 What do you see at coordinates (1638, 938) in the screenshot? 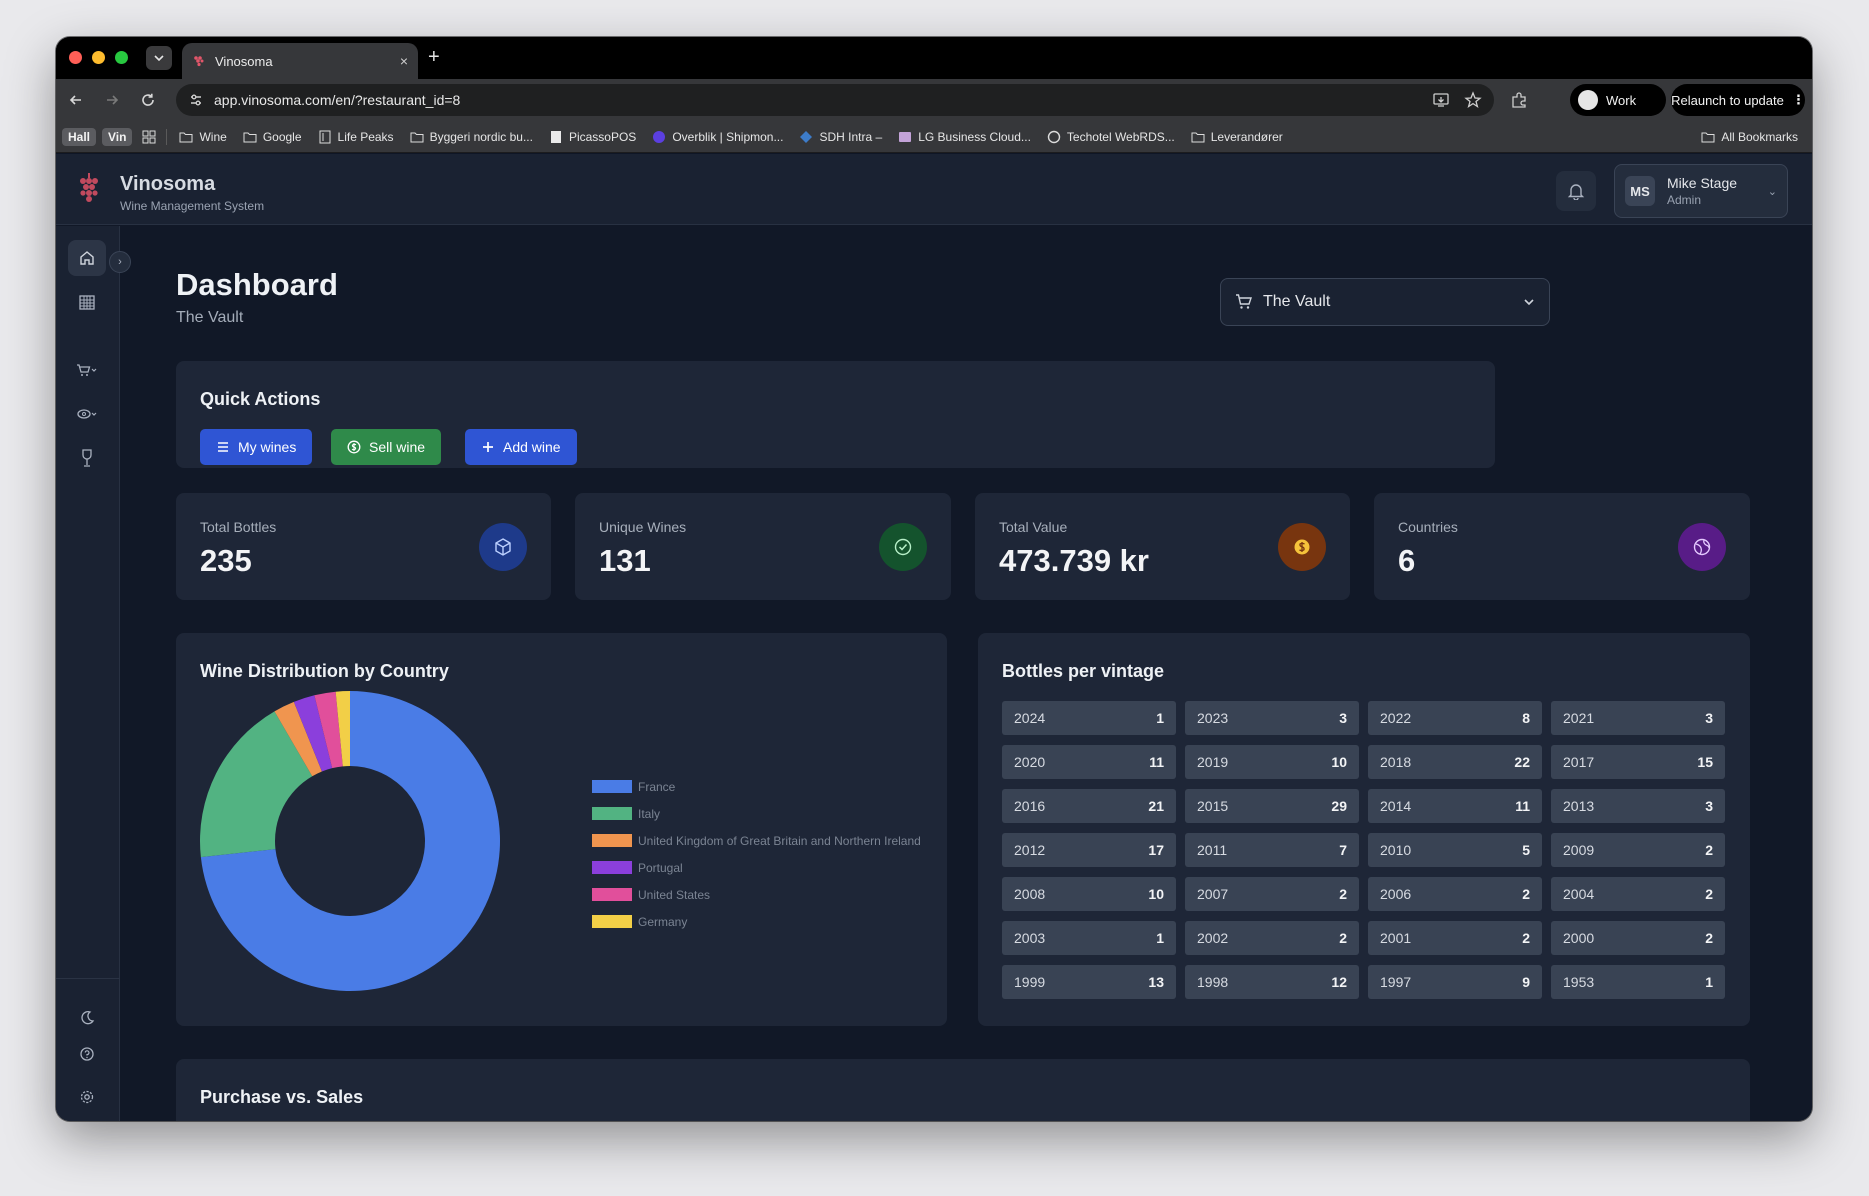
I see `vintage-cell: 2000 2` at bounding box center [1638, 938].